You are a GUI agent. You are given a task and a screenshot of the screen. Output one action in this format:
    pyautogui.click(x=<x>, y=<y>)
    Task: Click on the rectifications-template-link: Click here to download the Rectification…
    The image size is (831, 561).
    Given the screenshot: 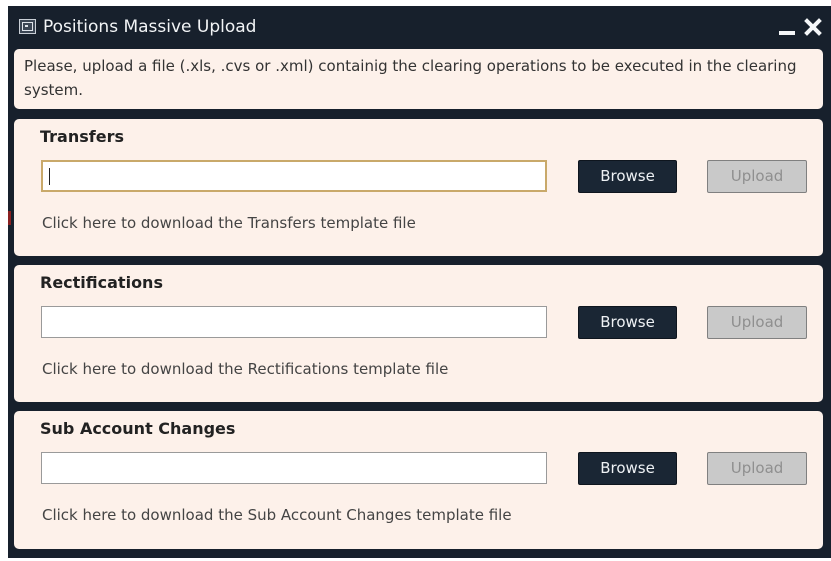 What is the action you would take?
    pyautogui.click(x=245, y=369)
    